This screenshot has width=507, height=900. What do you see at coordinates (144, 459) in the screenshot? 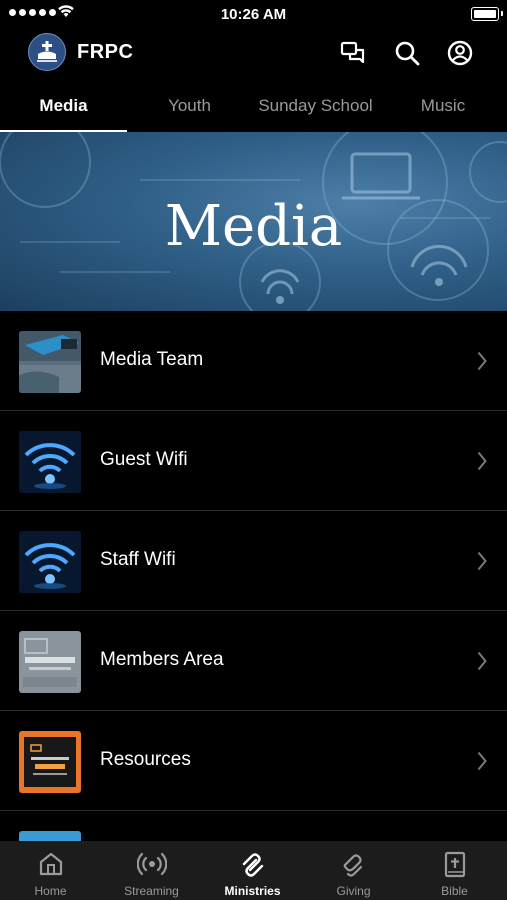
I see `list-item-label: Guest Wifi` at bounding box center [144, 459].